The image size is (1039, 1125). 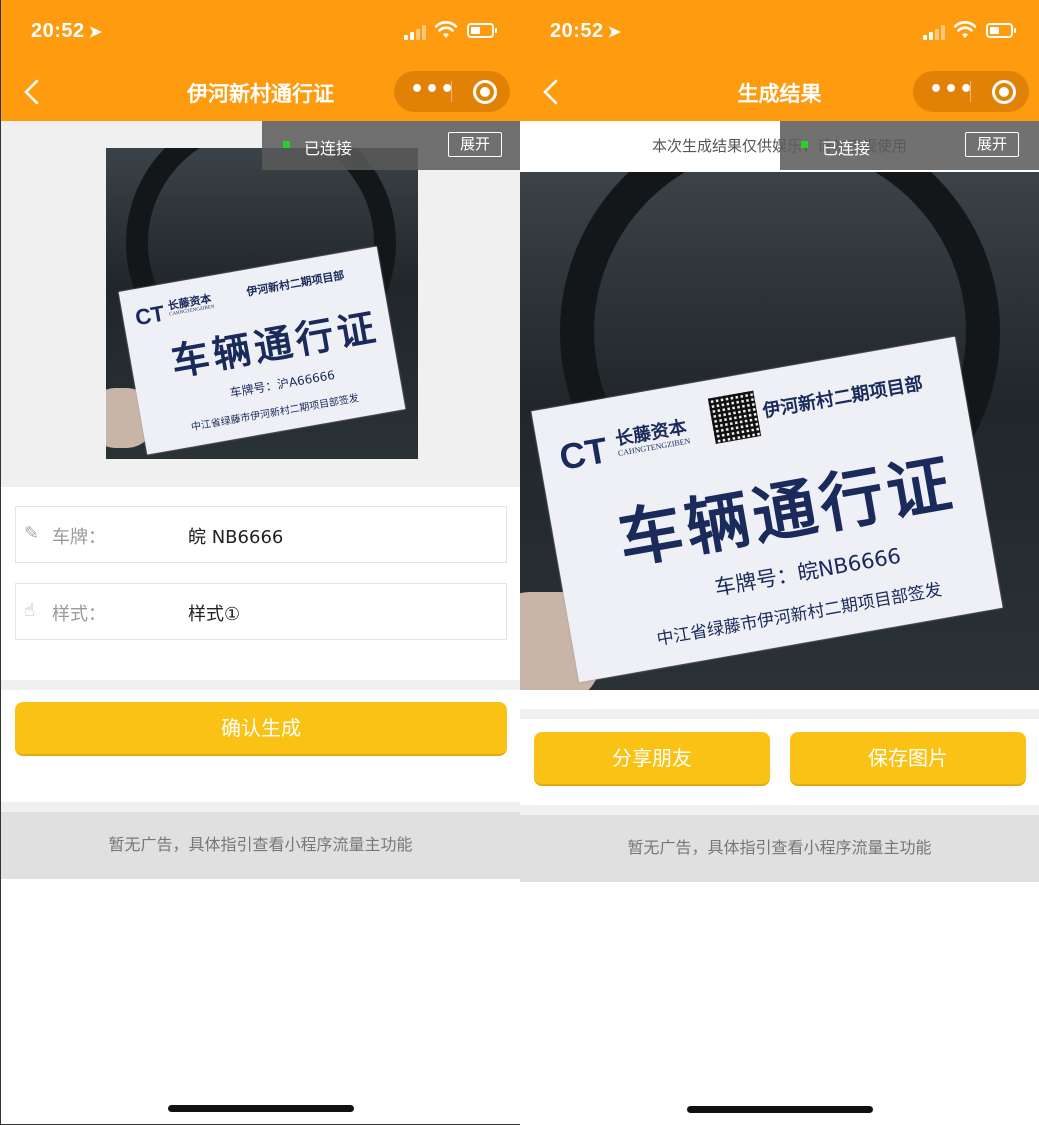 I want to click on plate-label: 车牌：, so click(x=79, y=537).